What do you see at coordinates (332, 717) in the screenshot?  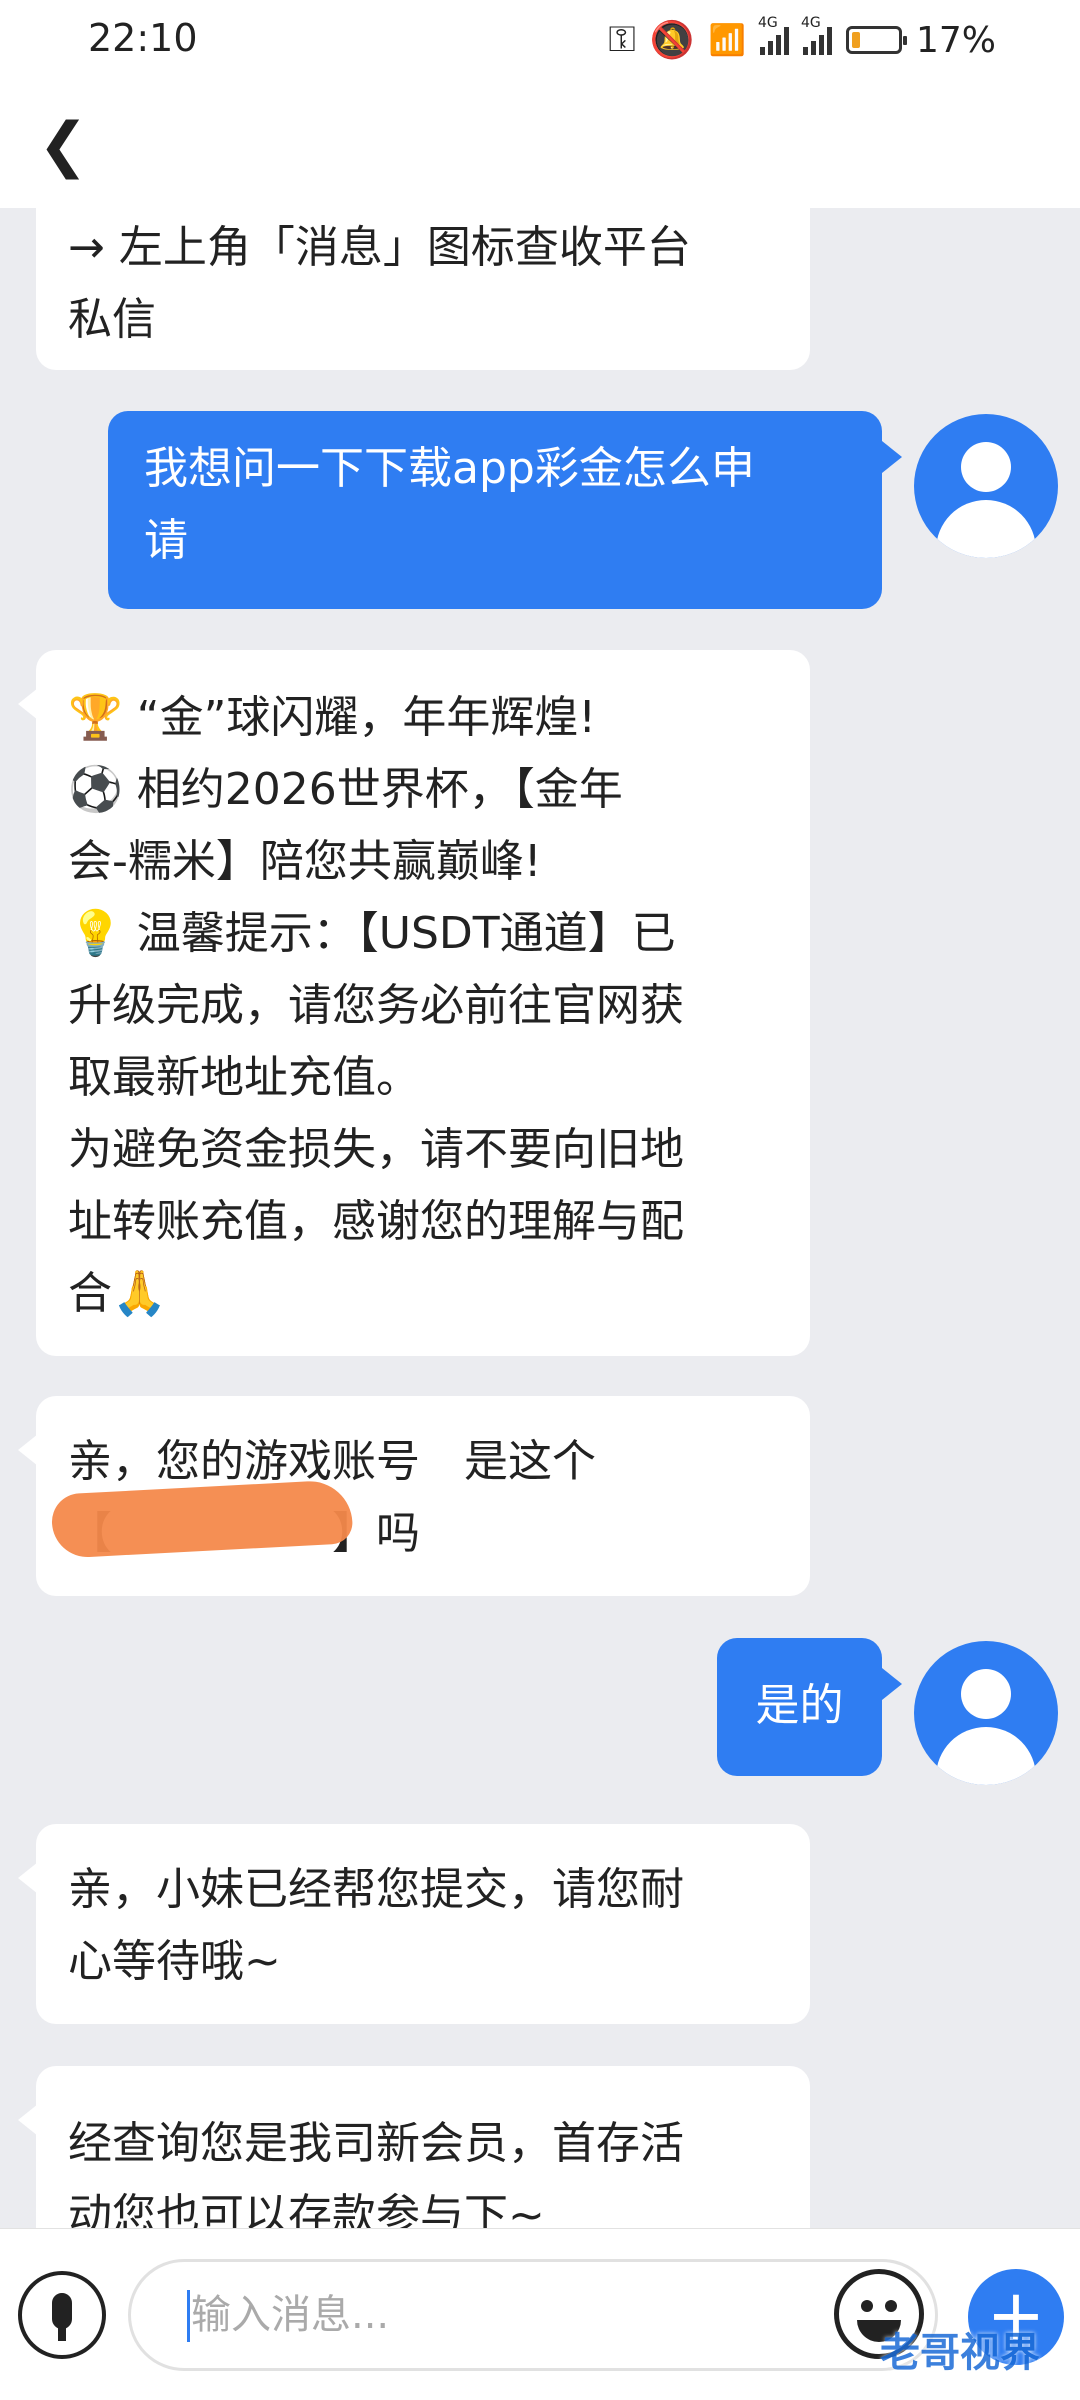 I see `message-line: 🏆 “金”球闪耀，年年辉煌!` at bounding box center [332, 717].